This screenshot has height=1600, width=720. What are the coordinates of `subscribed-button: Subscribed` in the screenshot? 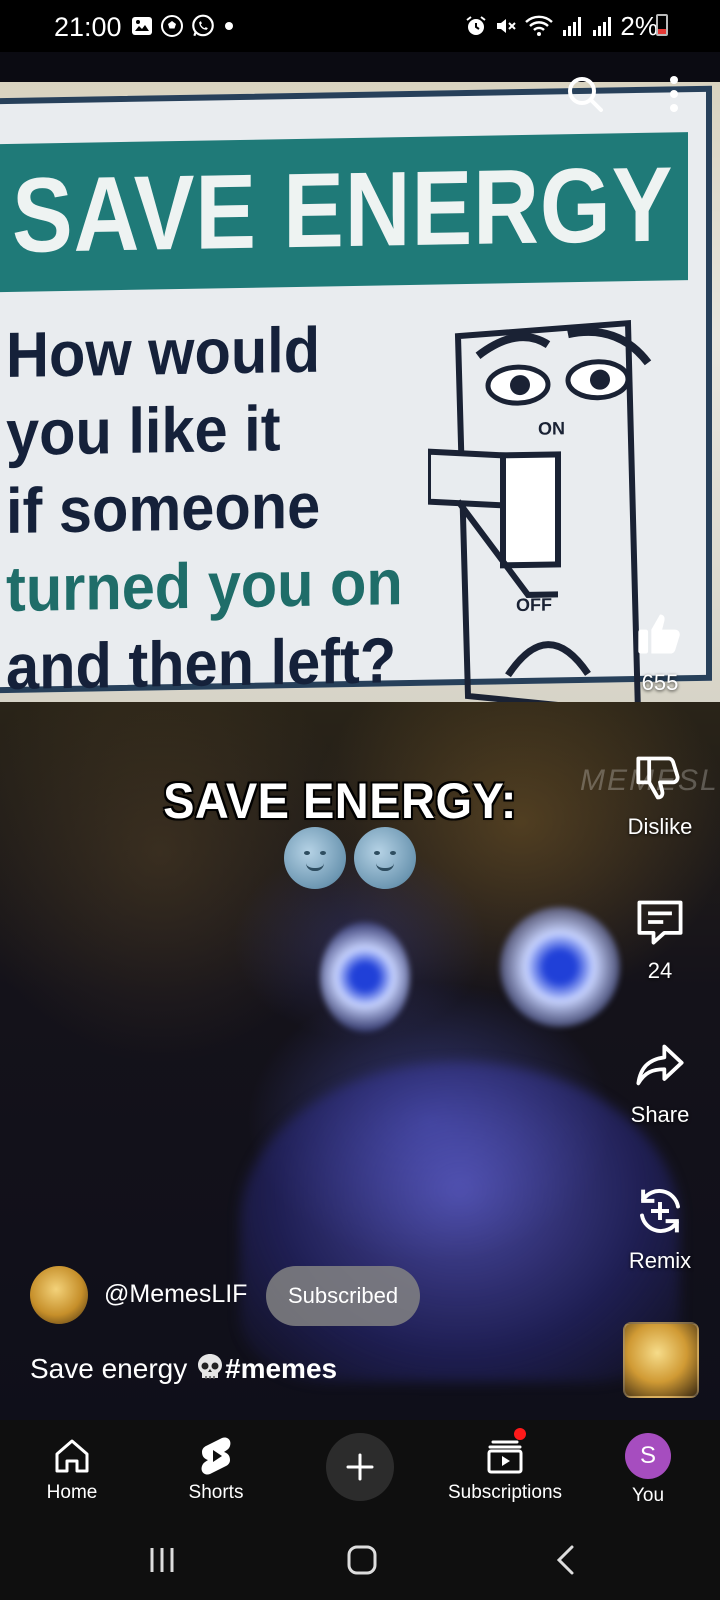 It's located at (343, 1296).